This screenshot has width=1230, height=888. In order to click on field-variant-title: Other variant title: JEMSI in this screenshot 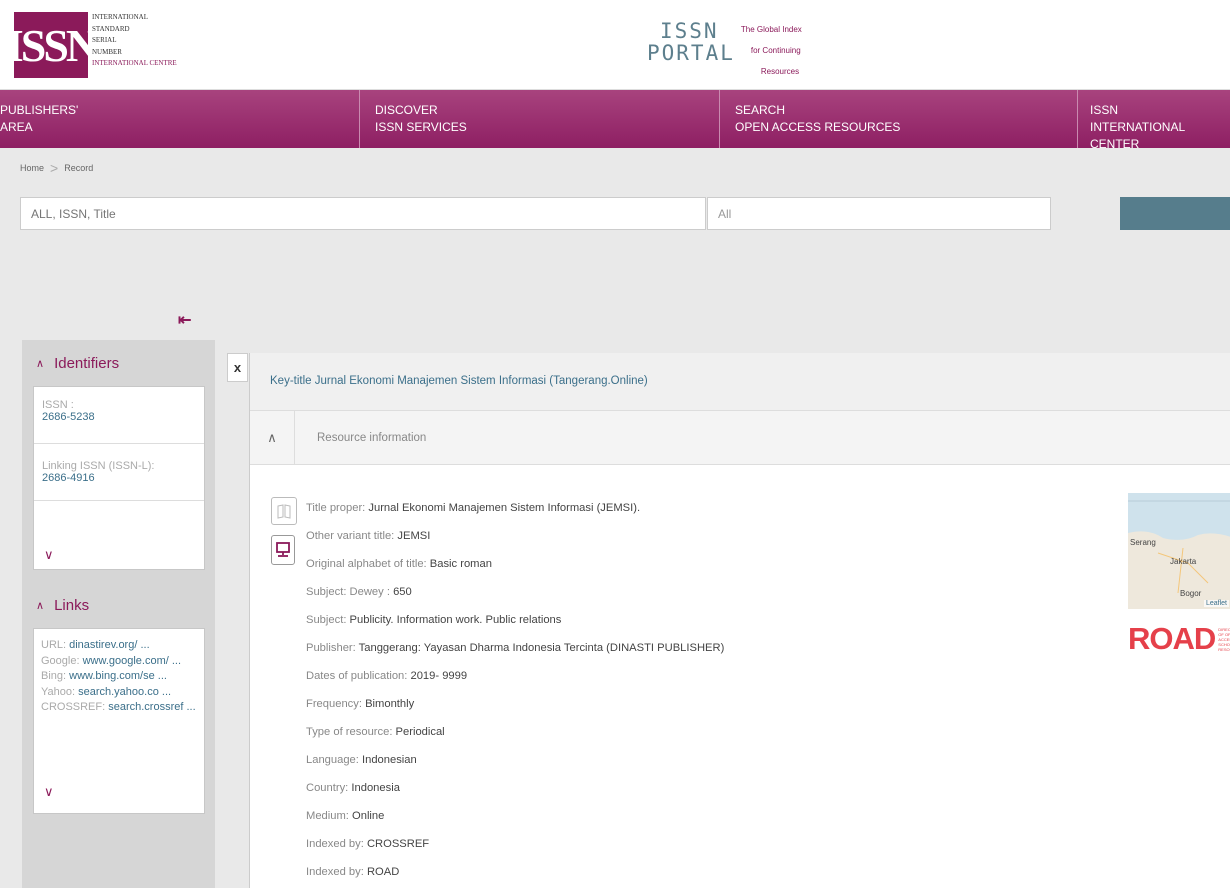, I will do `click(368, 536)`.